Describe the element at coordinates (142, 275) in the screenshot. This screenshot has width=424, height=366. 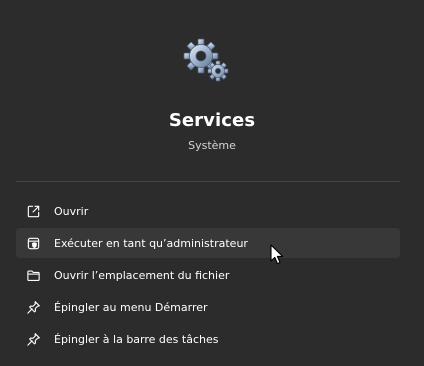
I see `menu-item-label: Ouvrir l’emplacement du fichier` at that location.